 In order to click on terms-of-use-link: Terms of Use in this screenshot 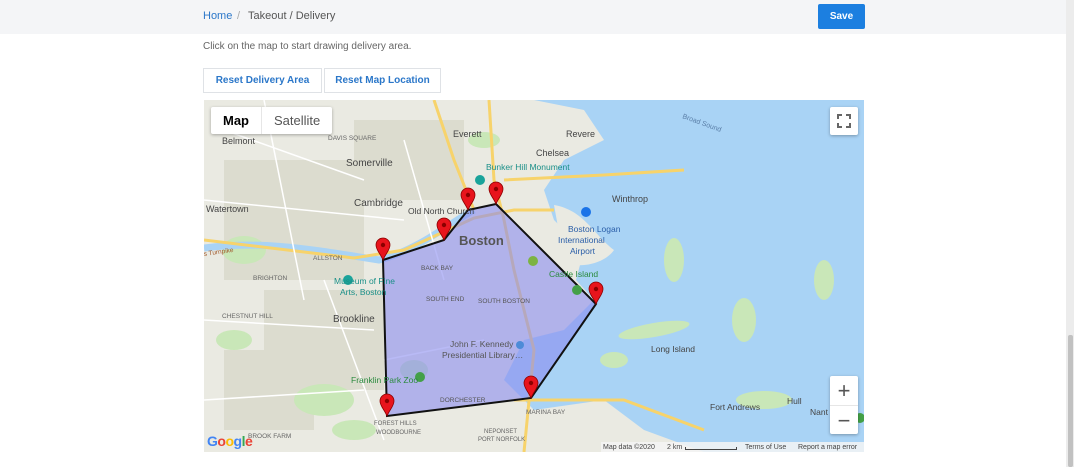, I will do `click(765, 447)`.